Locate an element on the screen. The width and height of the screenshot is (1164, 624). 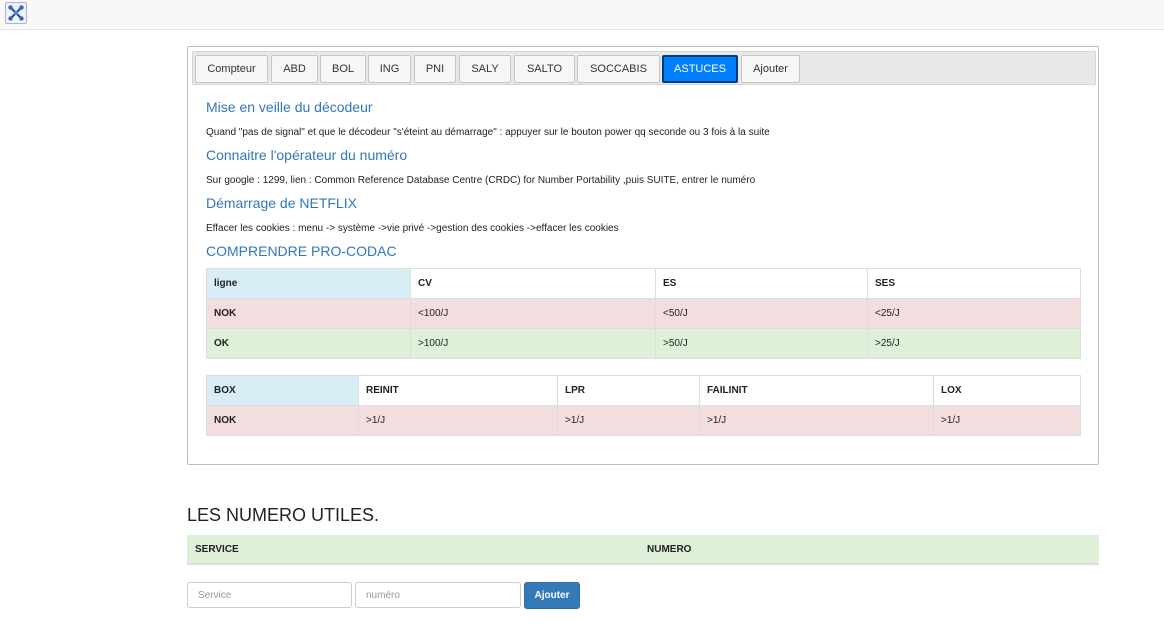
tab-pni: PNI is located at coordinates (435, 69).